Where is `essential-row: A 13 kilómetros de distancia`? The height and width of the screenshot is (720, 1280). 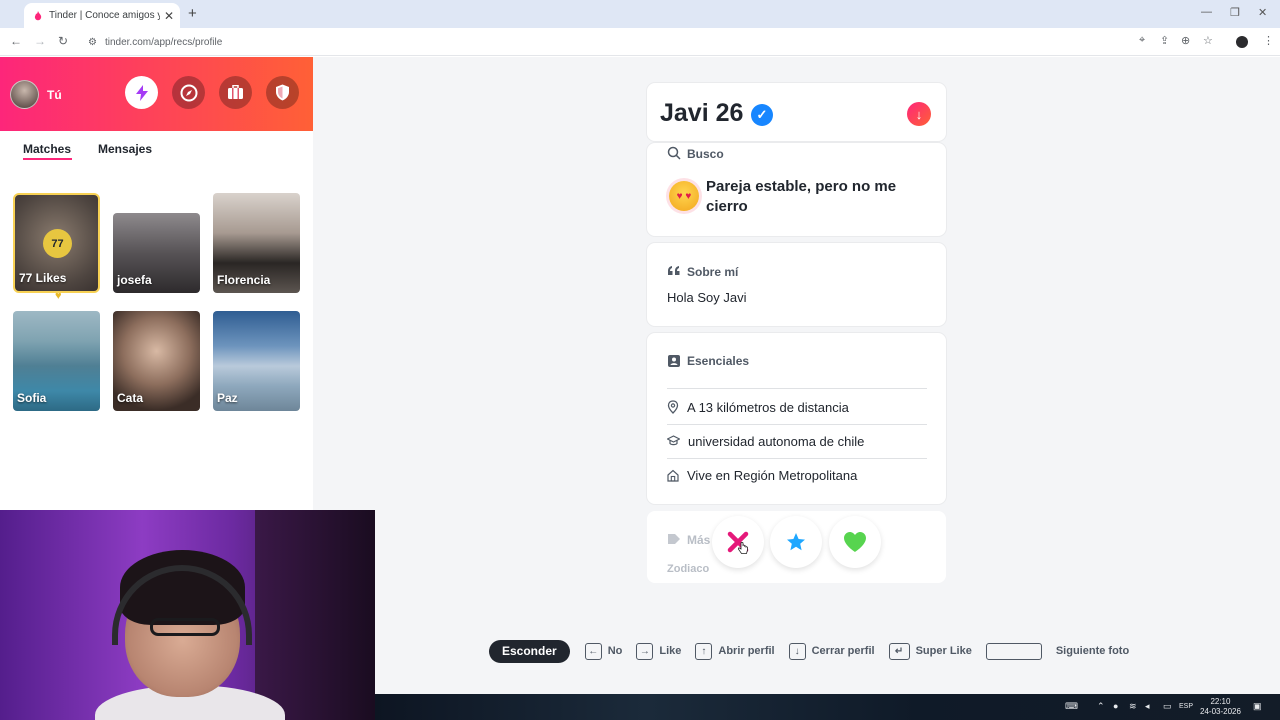
essential-row: A 13 kilómetros de distancia is located at coordinates (797, 407).